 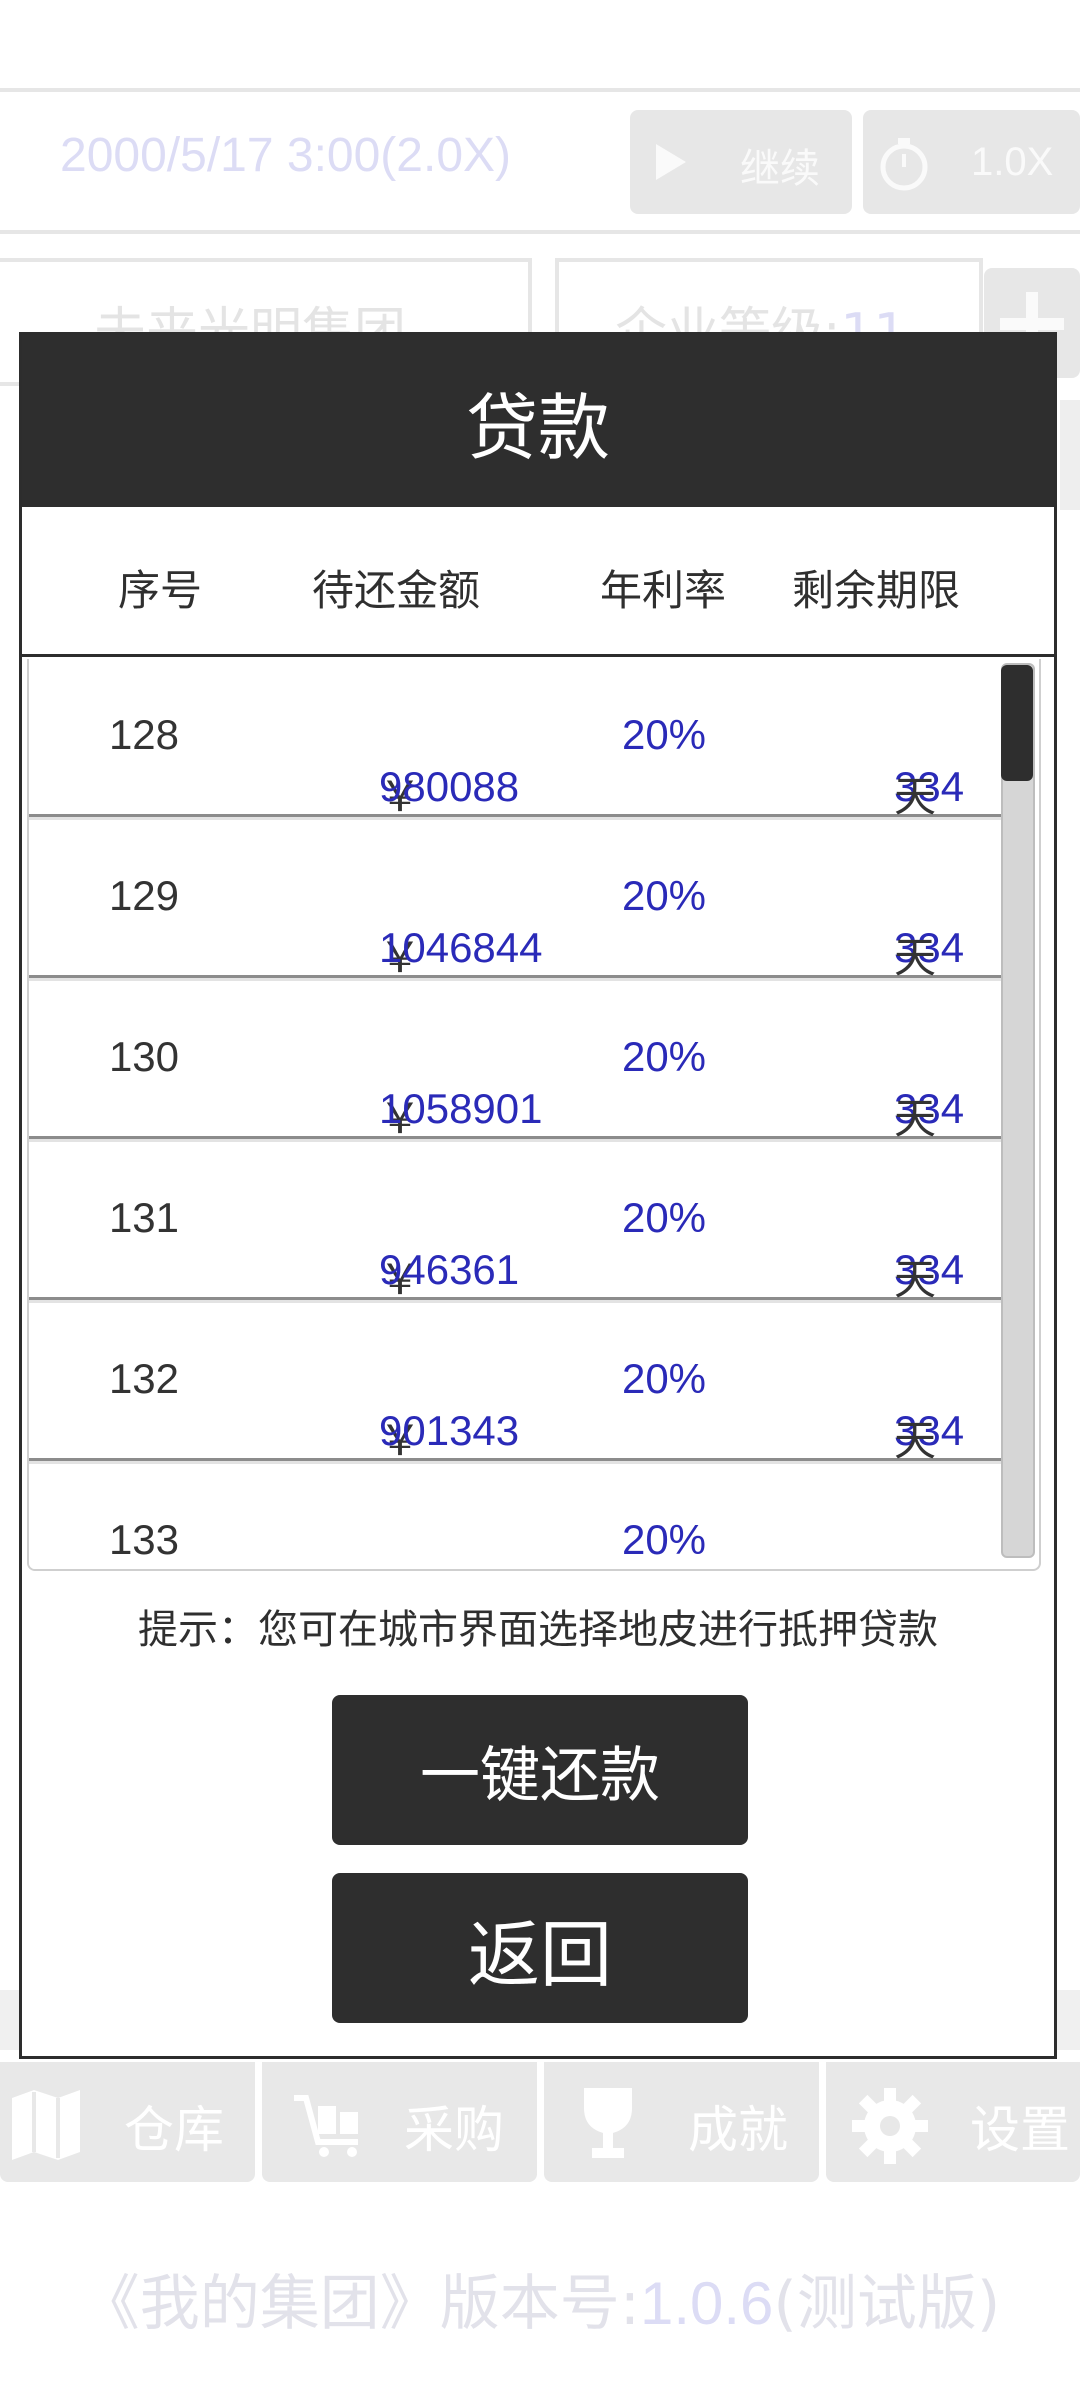 What do you see at coordinates (524, 739) in the screenshot?
I see `table-row: 128 ￥ 980088 20% 334 天` at bounding box center [524, 739].